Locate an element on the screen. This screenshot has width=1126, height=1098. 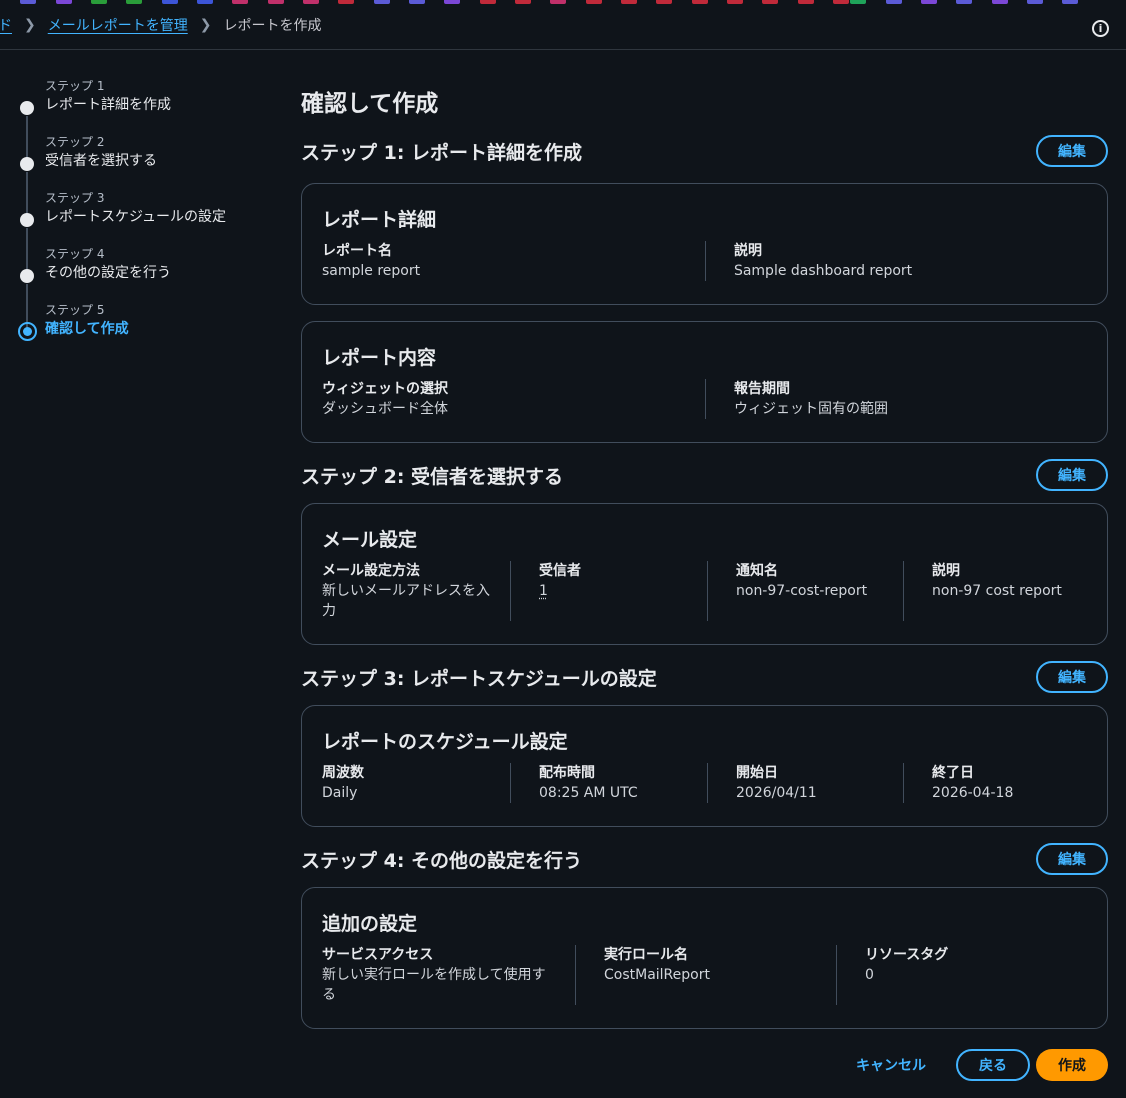
step-number: ステップ 5 is located at coordinates (75, 310).